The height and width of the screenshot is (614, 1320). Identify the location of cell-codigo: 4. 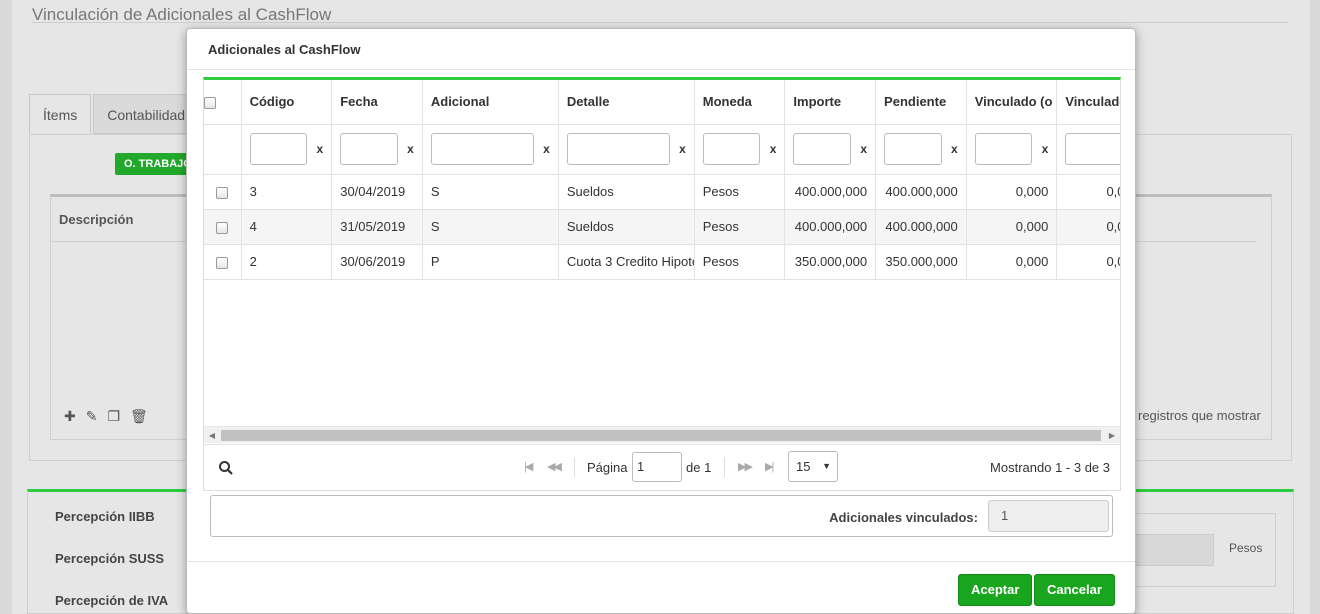
(287, 227).